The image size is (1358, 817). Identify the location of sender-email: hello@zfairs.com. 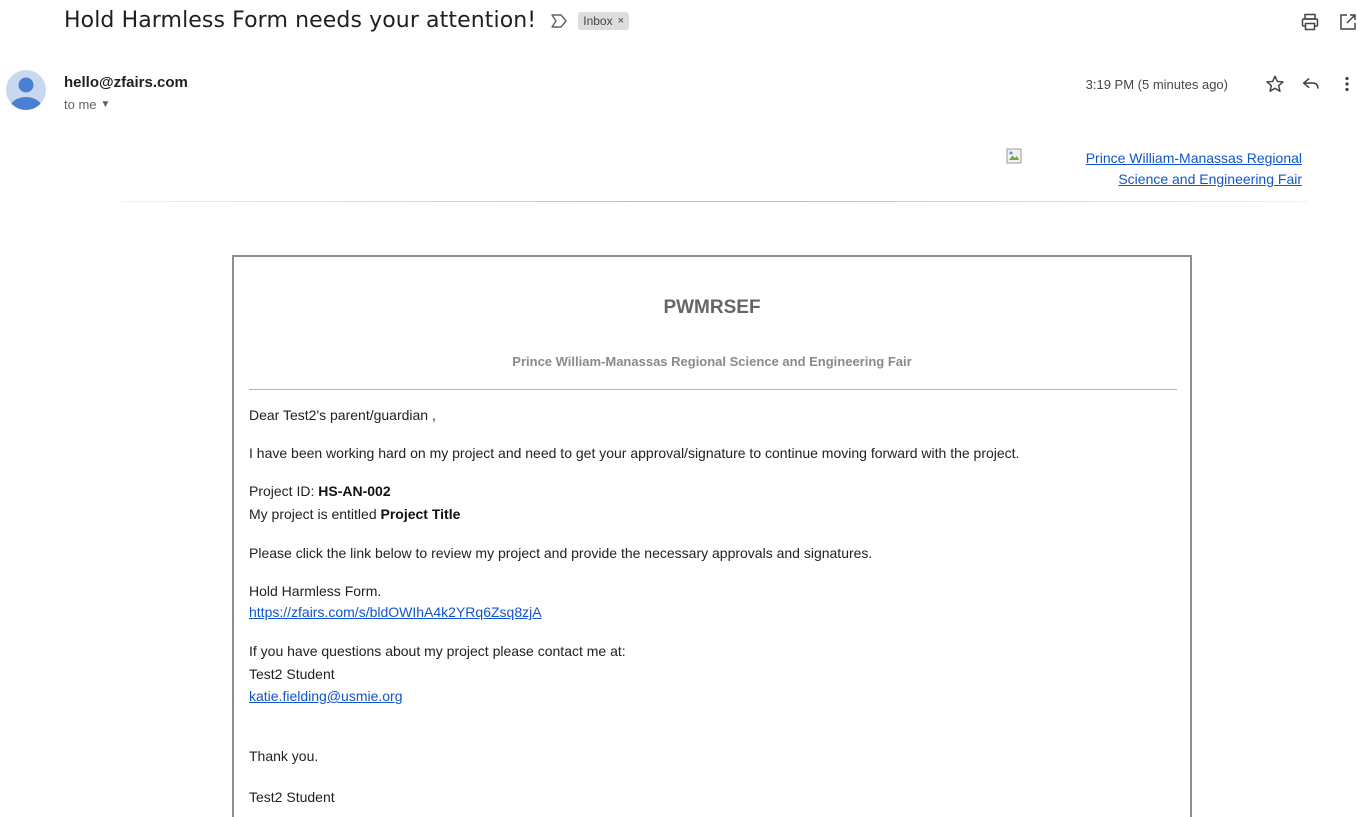
(126, 82).